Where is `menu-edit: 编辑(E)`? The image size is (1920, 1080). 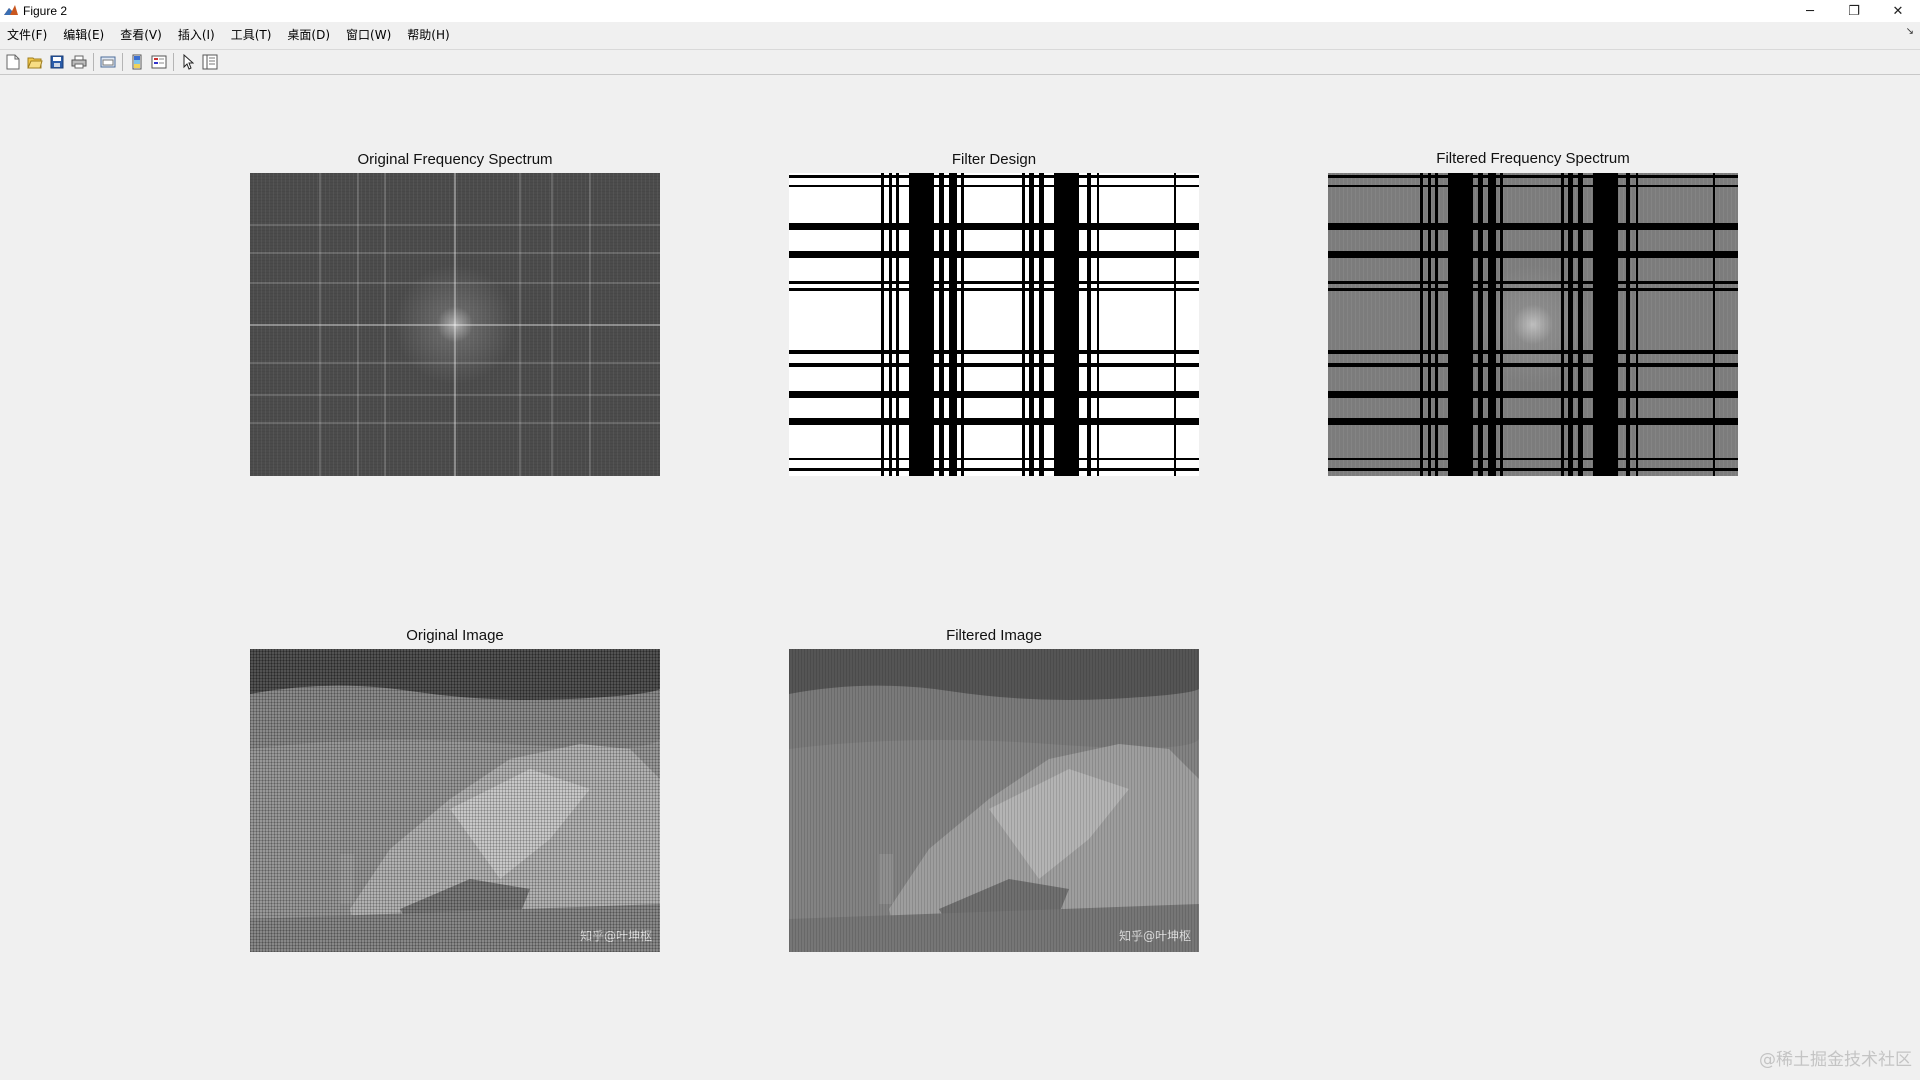 menu-edit: 编辑(E) is located at coordinates (83, 35).